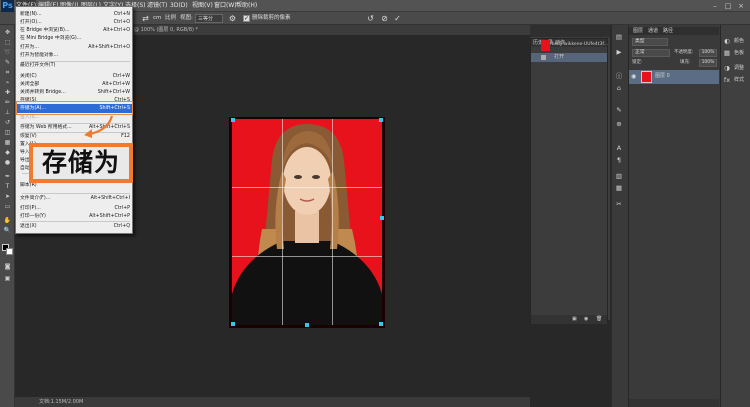 The width and height of the screenshot is (750, 407). I want to click on file-menu-item: 脚本(R), so click(75, 186).